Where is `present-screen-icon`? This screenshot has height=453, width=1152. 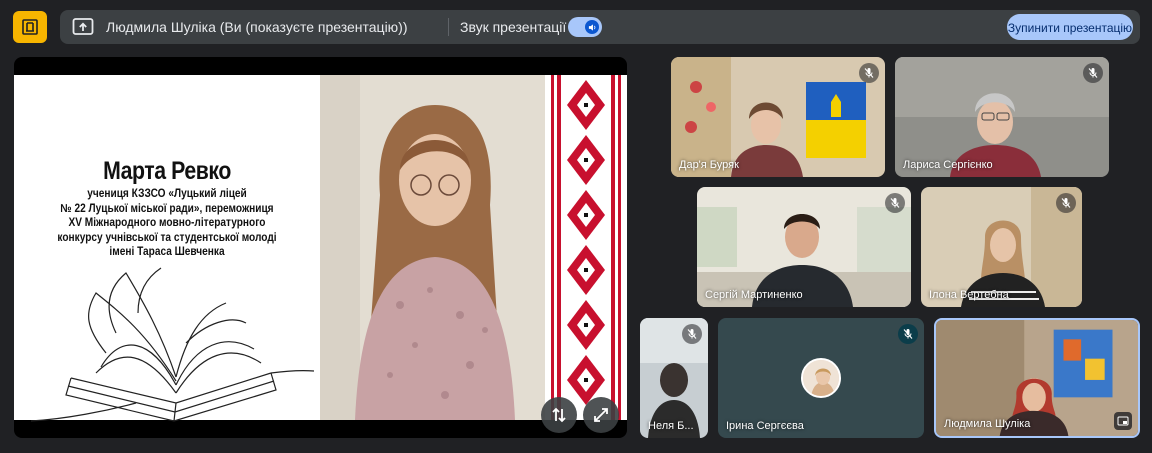
present-screen-icon is located at coordinates (83, 26).